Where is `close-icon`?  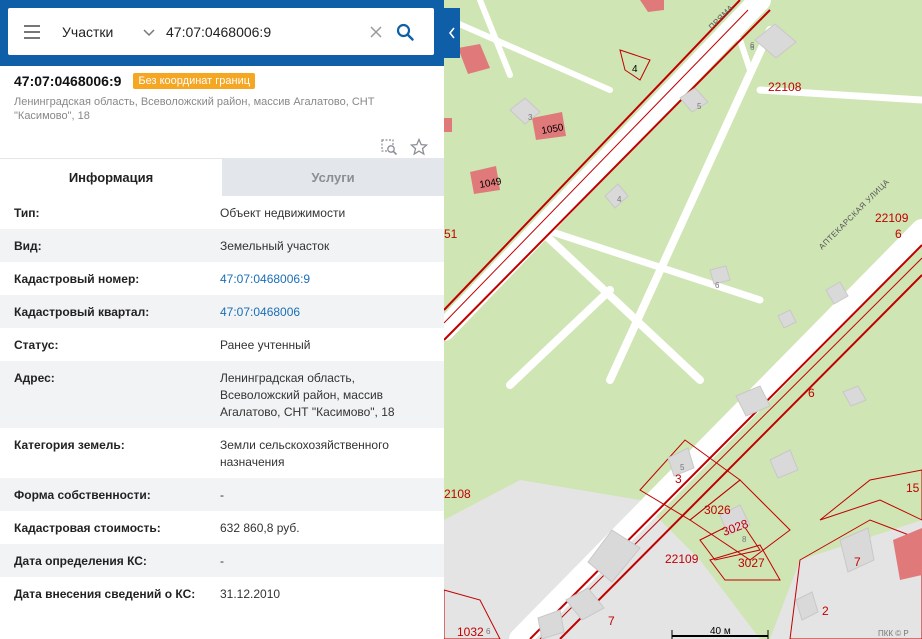
close-icon is located at coordinates (376, 31).